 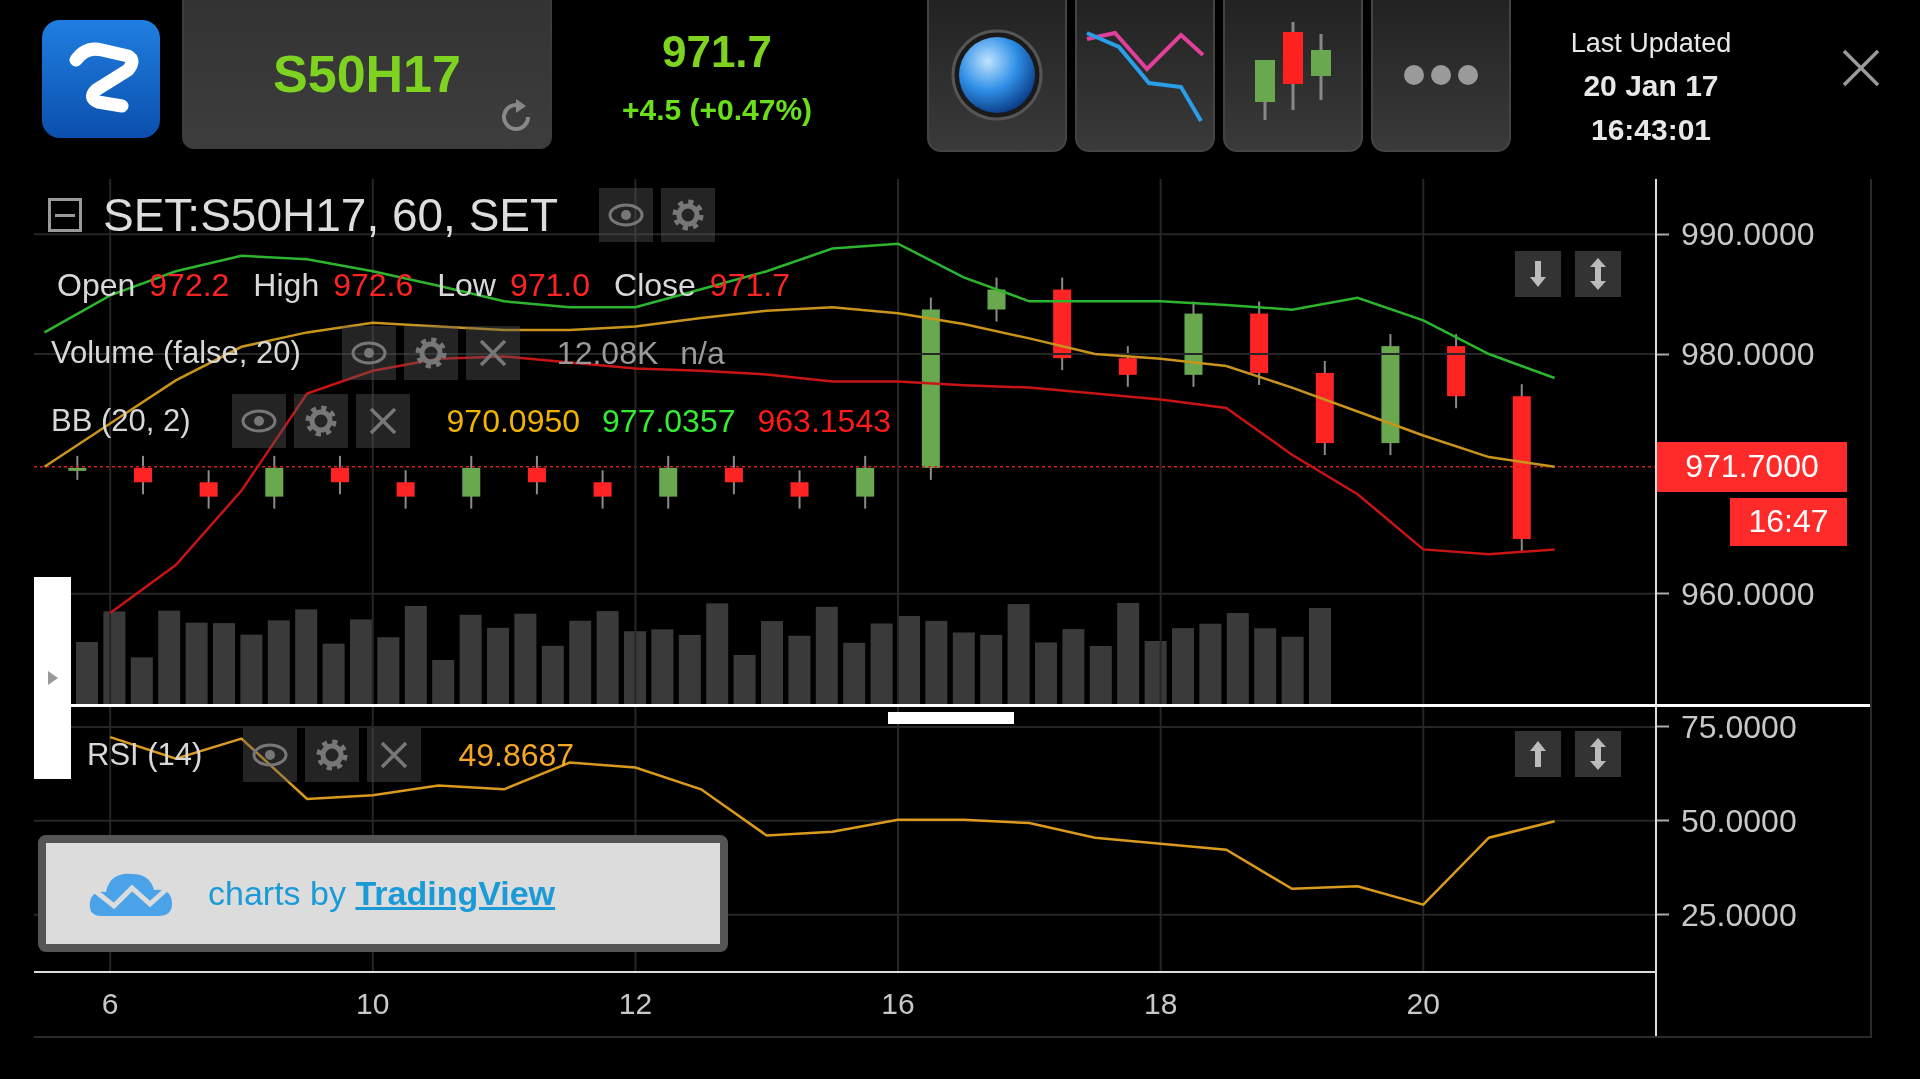 I want to click on time-axis-label: 12, so click(x=635, y=1004).